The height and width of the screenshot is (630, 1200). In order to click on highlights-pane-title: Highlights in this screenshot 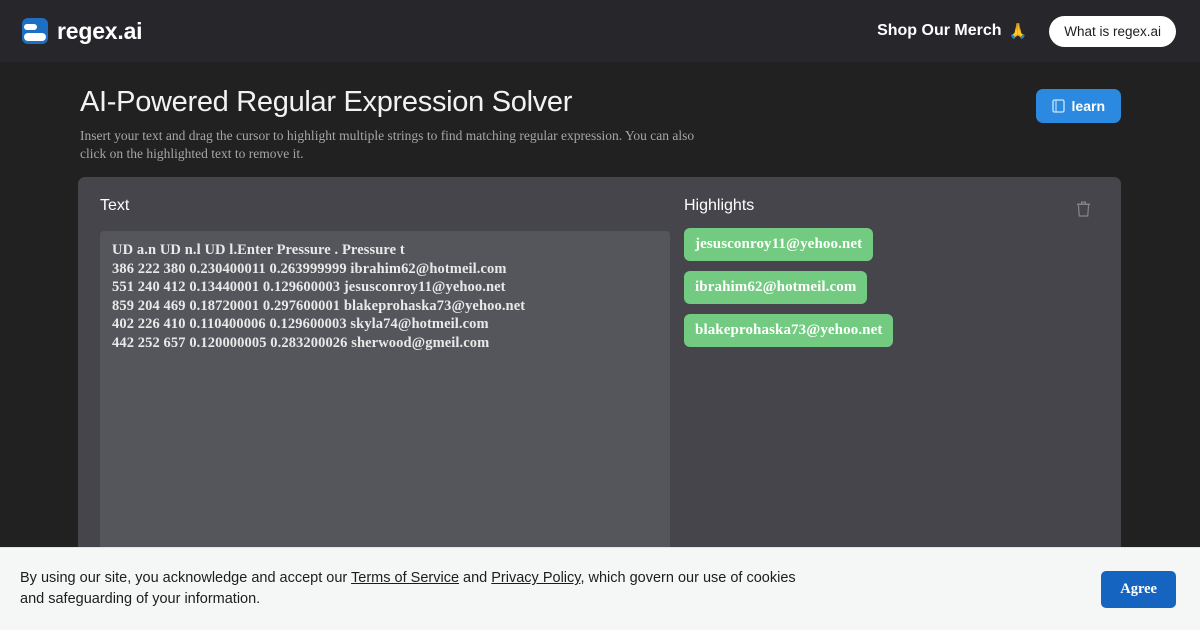, I will do `click(719, 205)`.